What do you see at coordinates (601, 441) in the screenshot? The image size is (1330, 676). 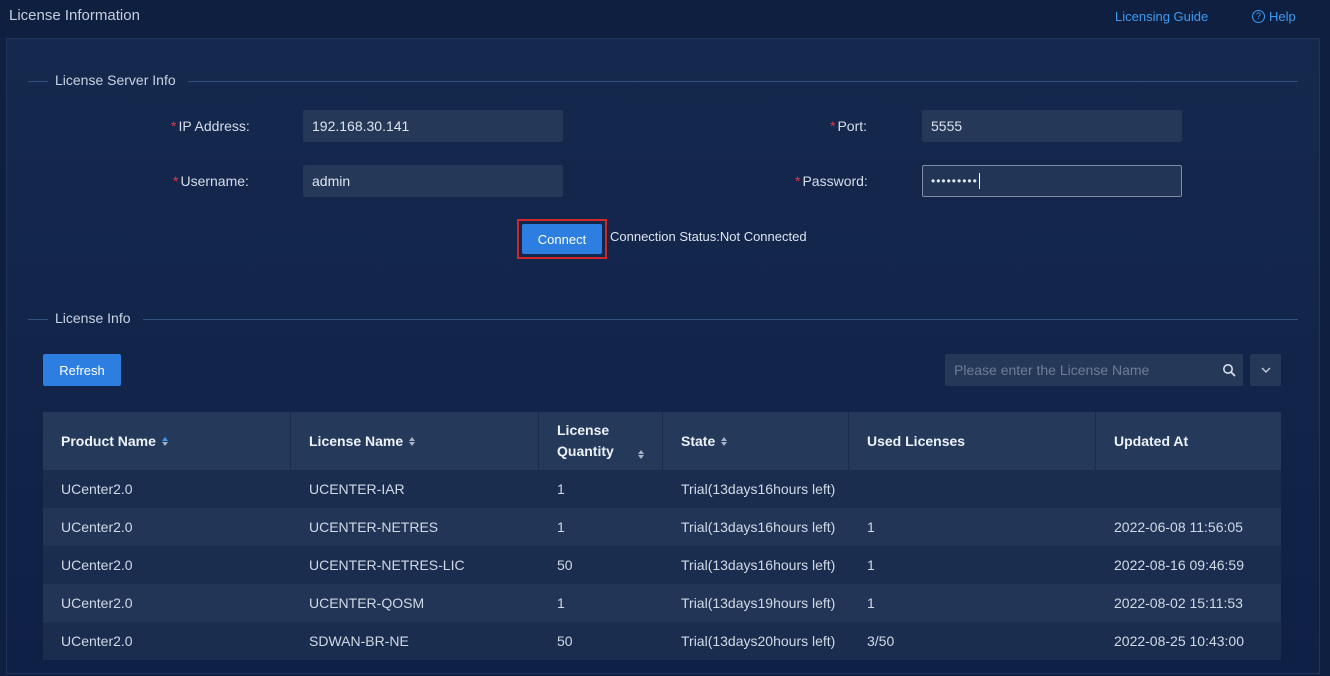 I see `column-header-license-quantity: License Quantity` at bounding box center [601, 441].